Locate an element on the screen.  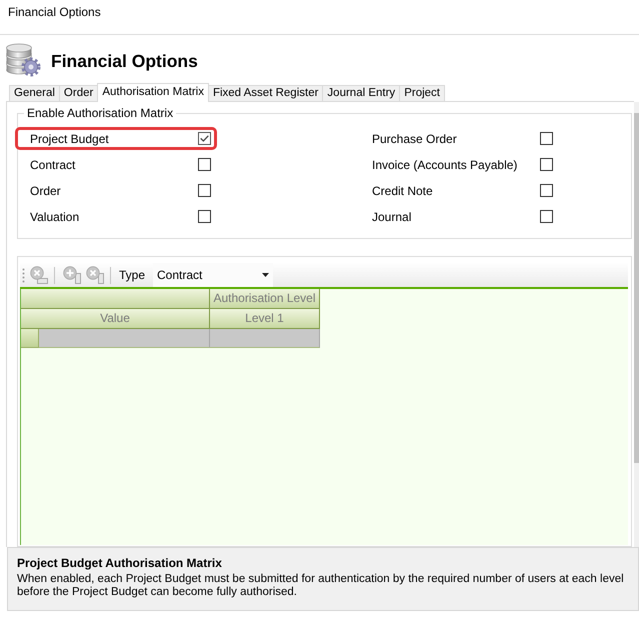
coins-gear-icon is located at coordinates (23, 59).